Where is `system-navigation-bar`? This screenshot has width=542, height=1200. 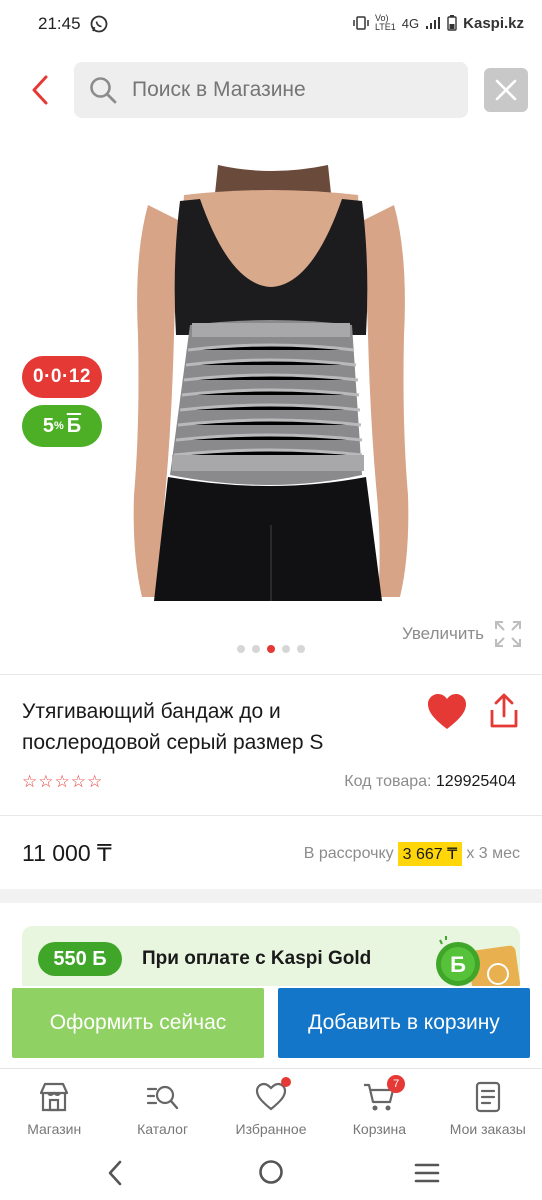 system-navigation-bar is located at coordinates (271, 1175).